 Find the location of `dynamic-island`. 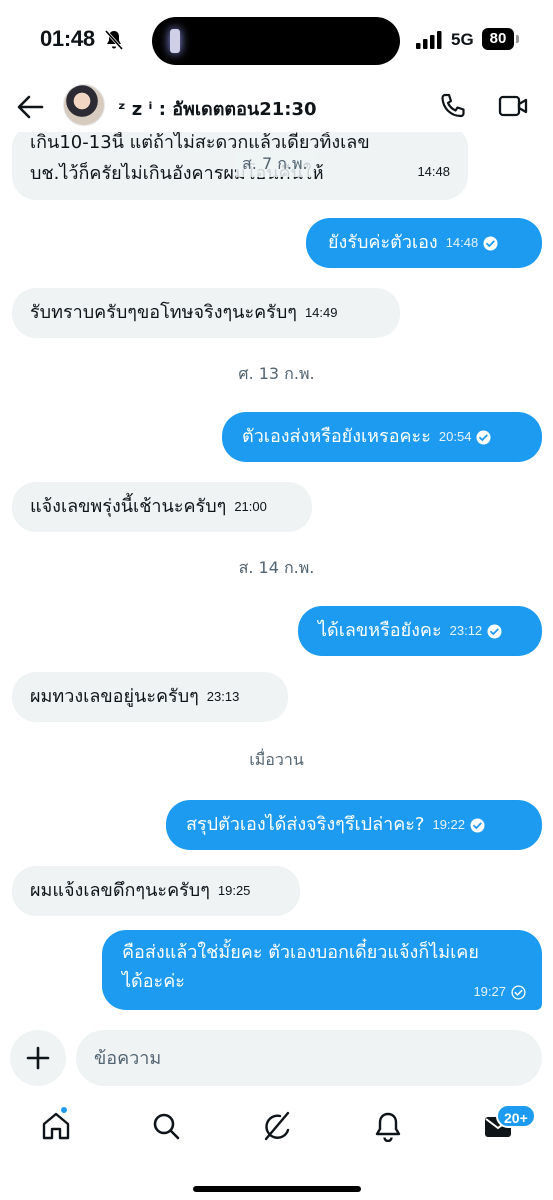

dynamic-island is located at coordinates (276, 41).